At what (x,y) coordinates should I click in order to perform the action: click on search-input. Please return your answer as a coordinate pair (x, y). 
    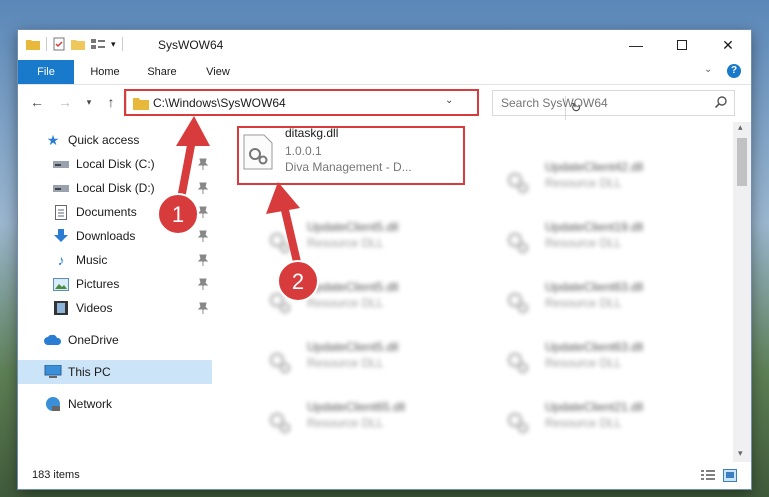
    Looking at the image, I should click on (601, 103).